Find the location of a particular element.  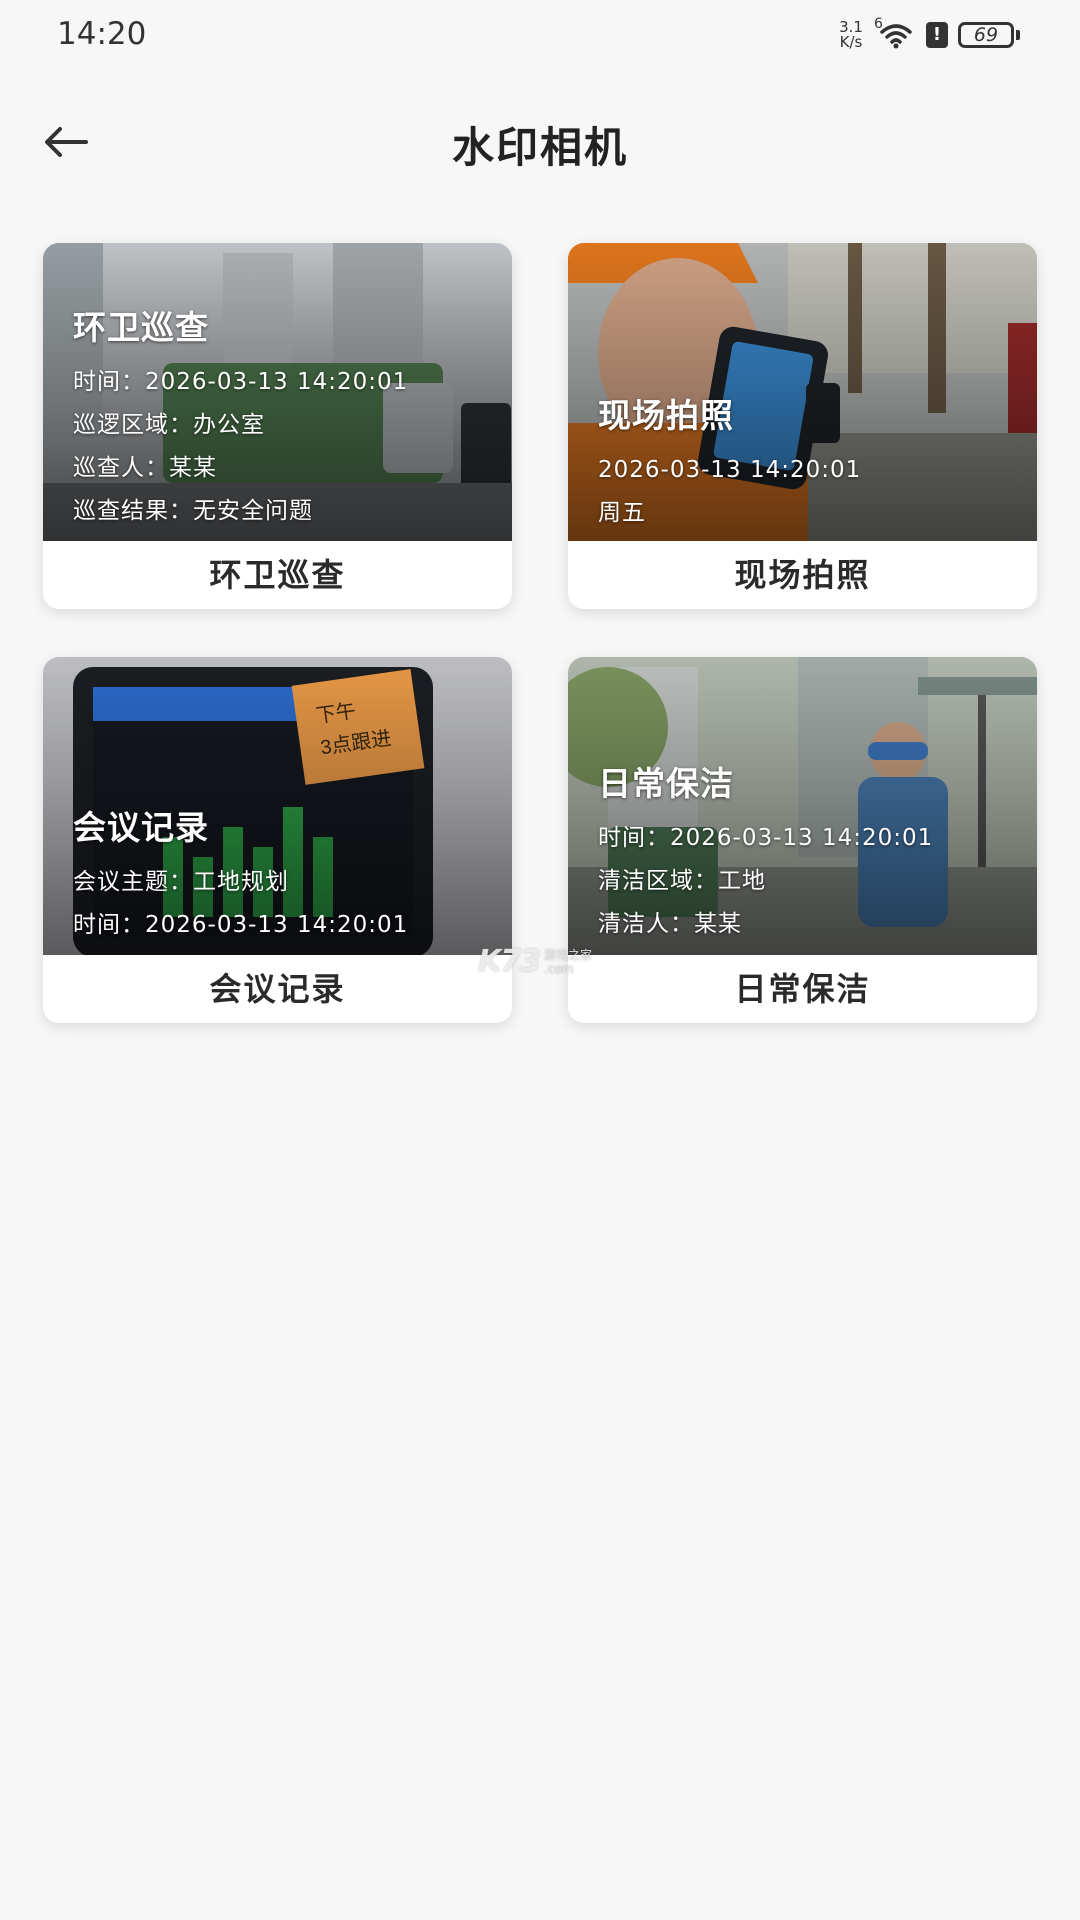

card-label: 现场拍照 is located at coordinates (802, 575).